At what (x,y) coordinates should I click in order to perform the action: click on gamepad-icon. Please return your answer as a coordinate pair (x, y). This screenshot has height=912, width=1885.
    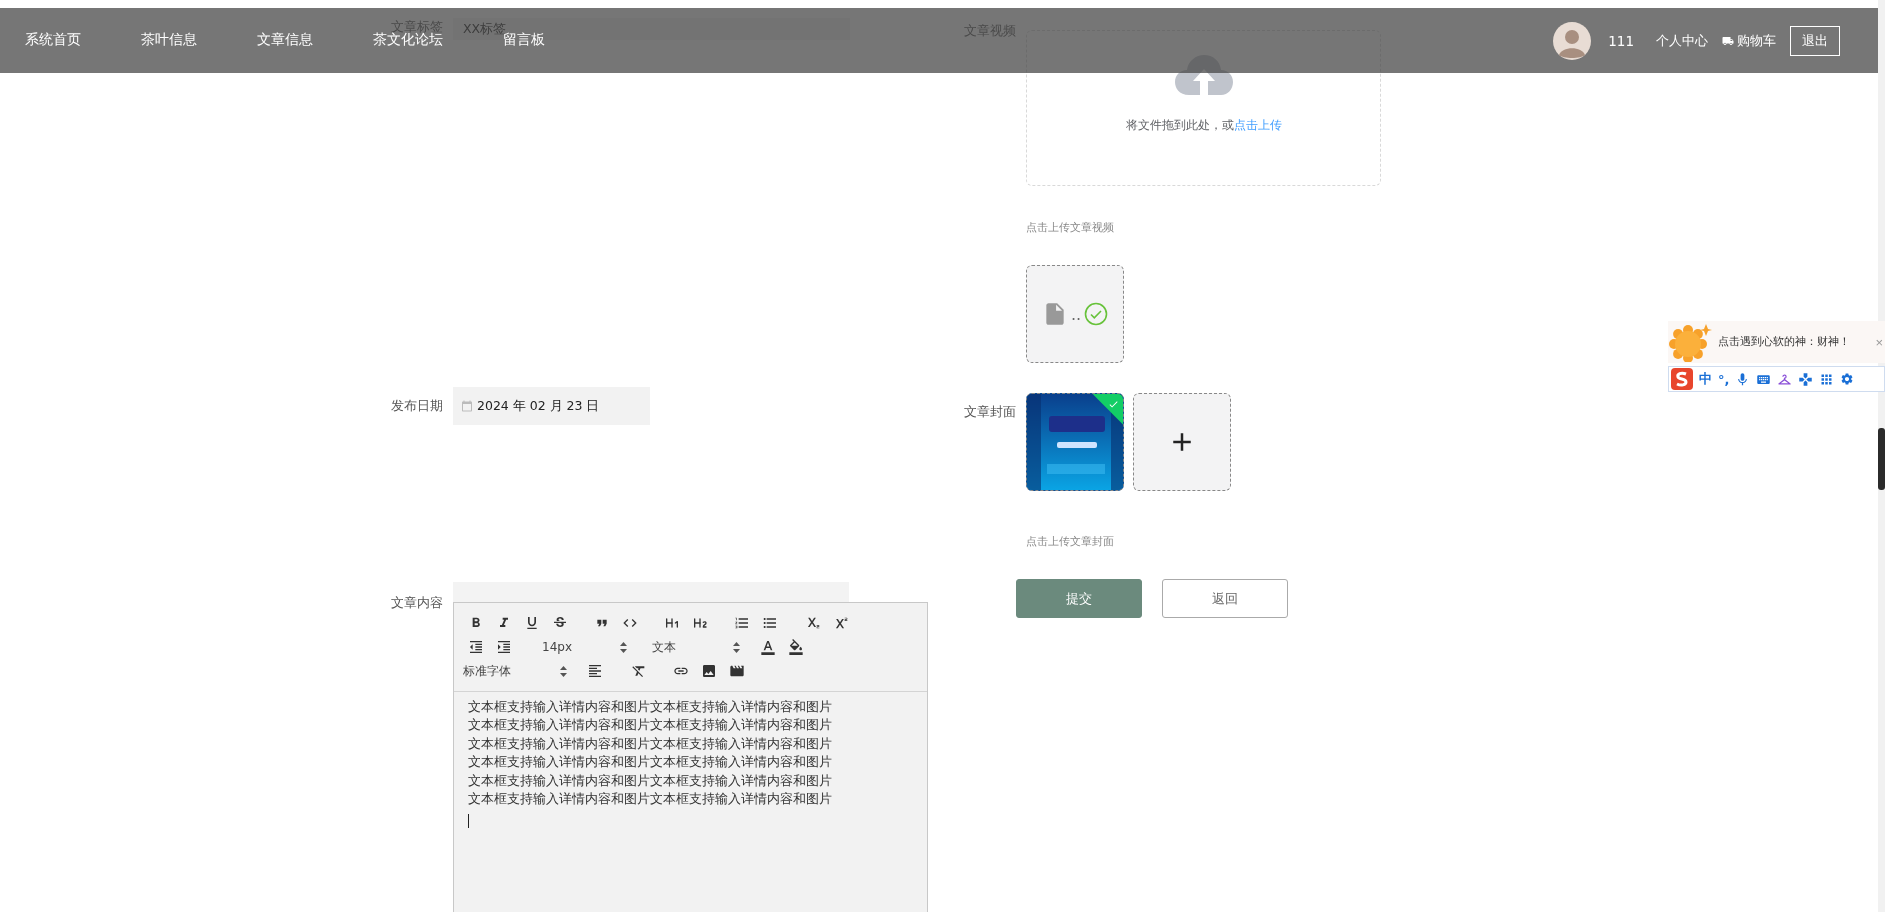
    Looking at the image, I should click on (1806, 379).